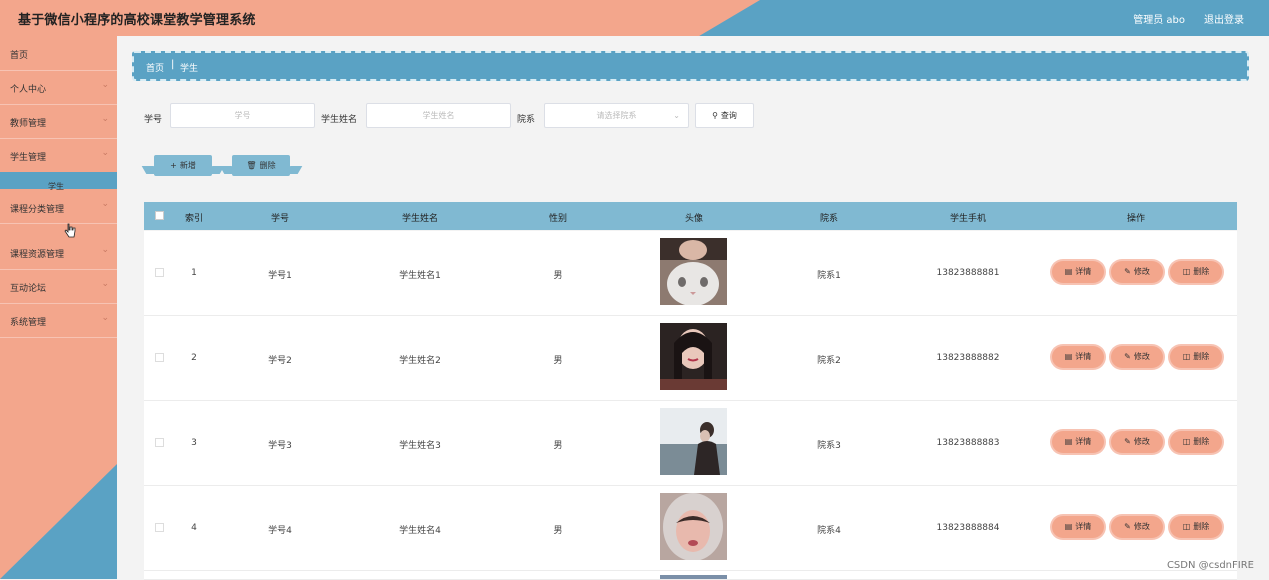  Describe the element at coordinates (28, 158) in the screenshot. I see `sidebar-item-label: 学生管理` at that location.